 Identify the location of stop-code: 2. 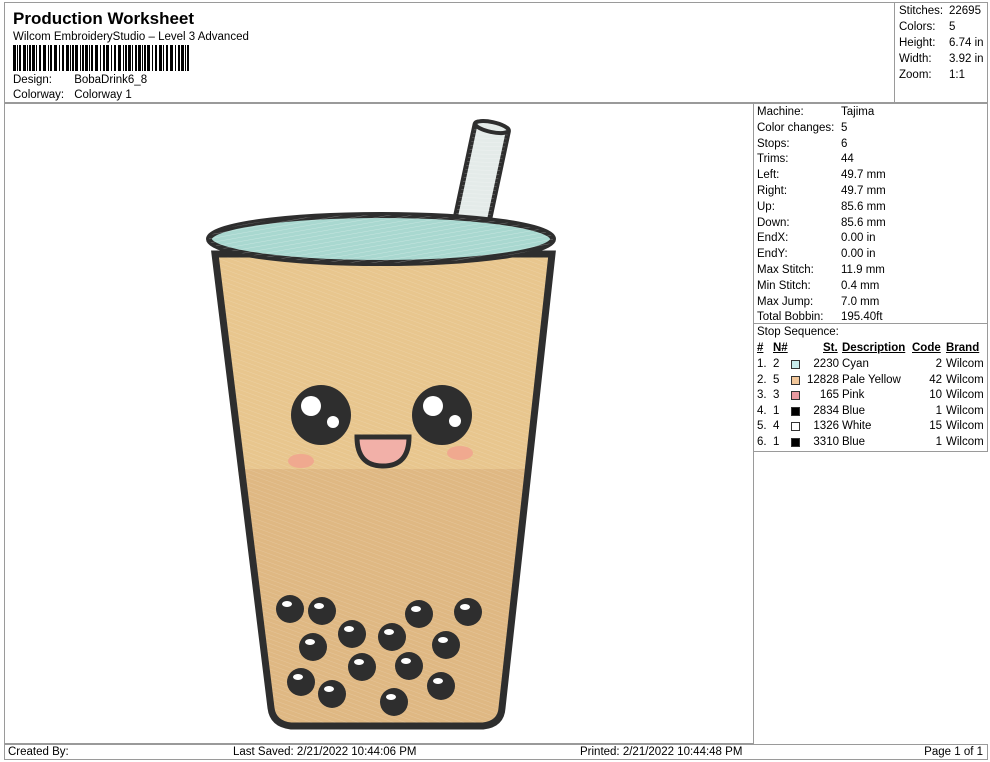
(938, 364).